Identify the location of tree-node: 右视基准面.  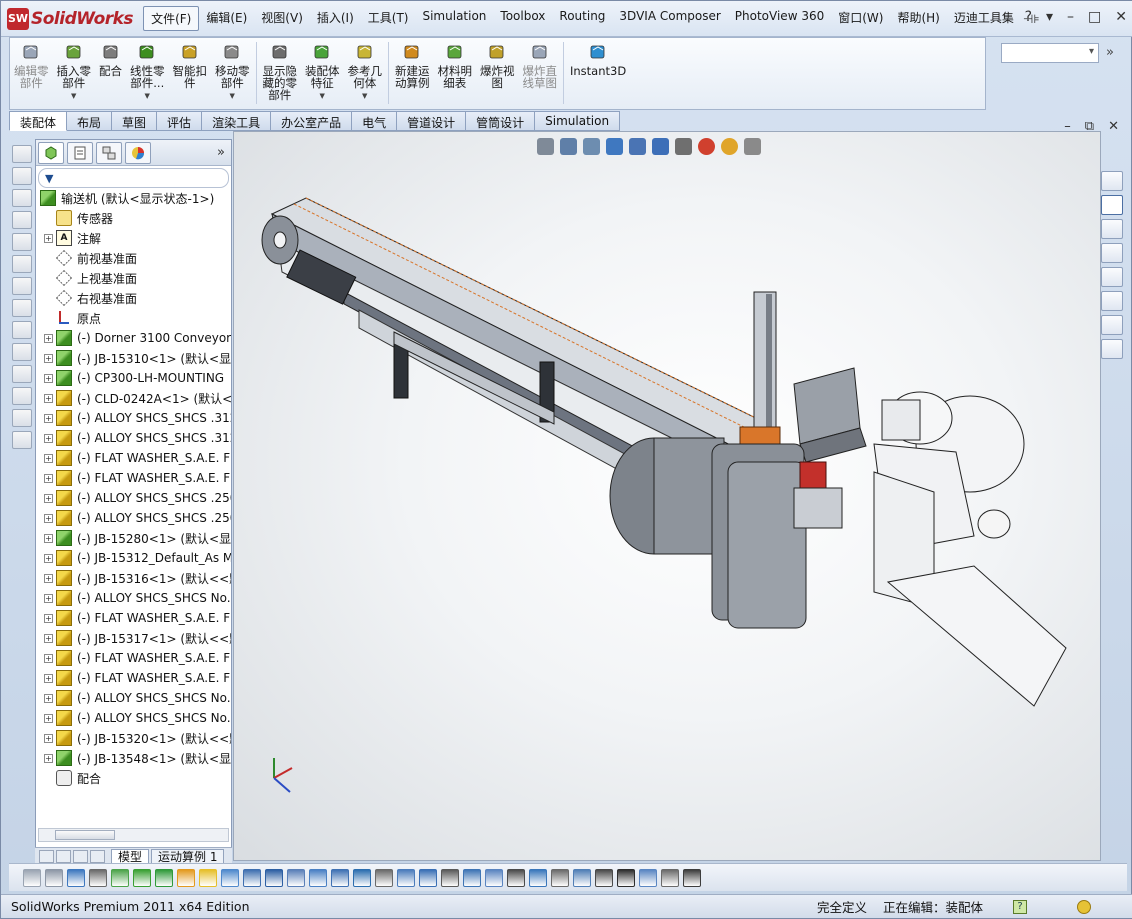
(133, 298).